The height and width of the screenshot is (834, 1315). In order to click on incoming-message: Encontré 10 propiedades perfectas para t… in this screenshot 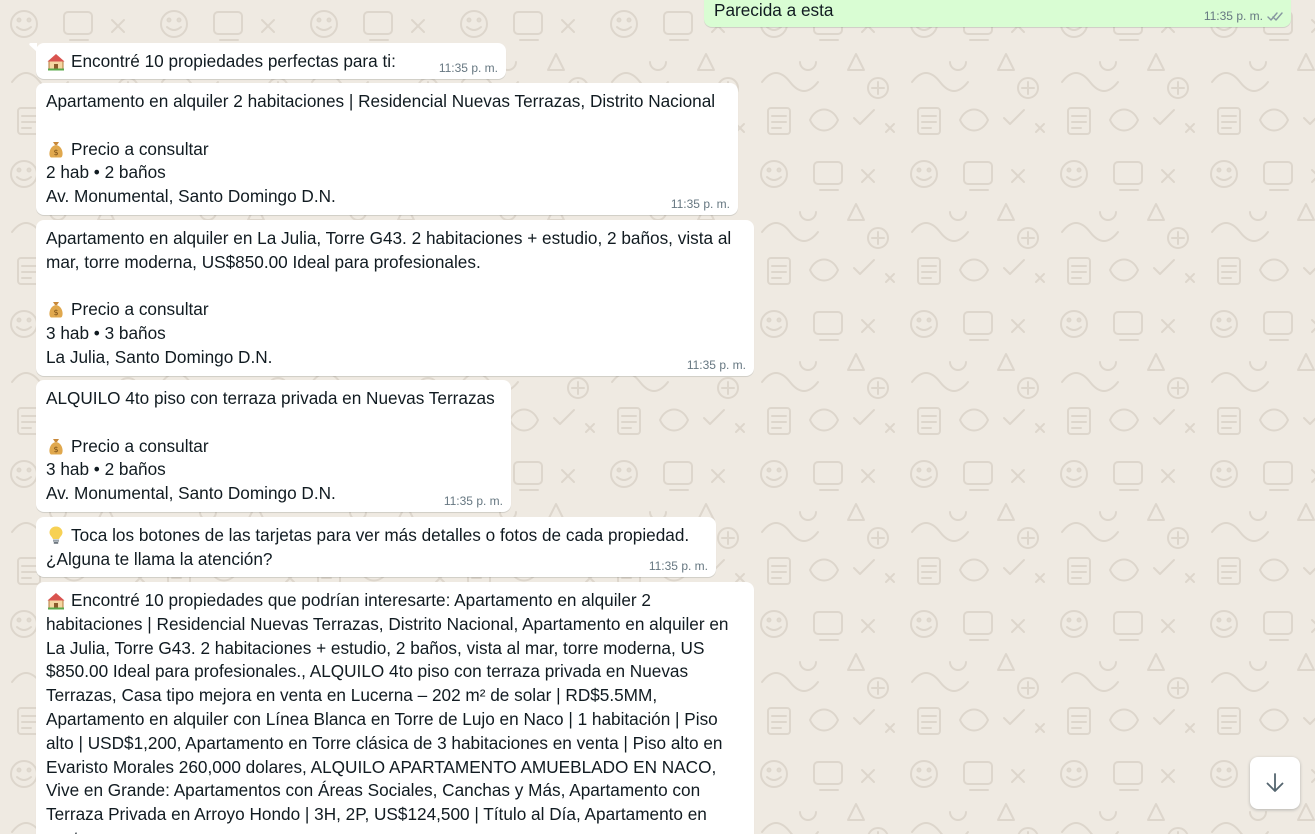, I will do `click(267, 61)`.